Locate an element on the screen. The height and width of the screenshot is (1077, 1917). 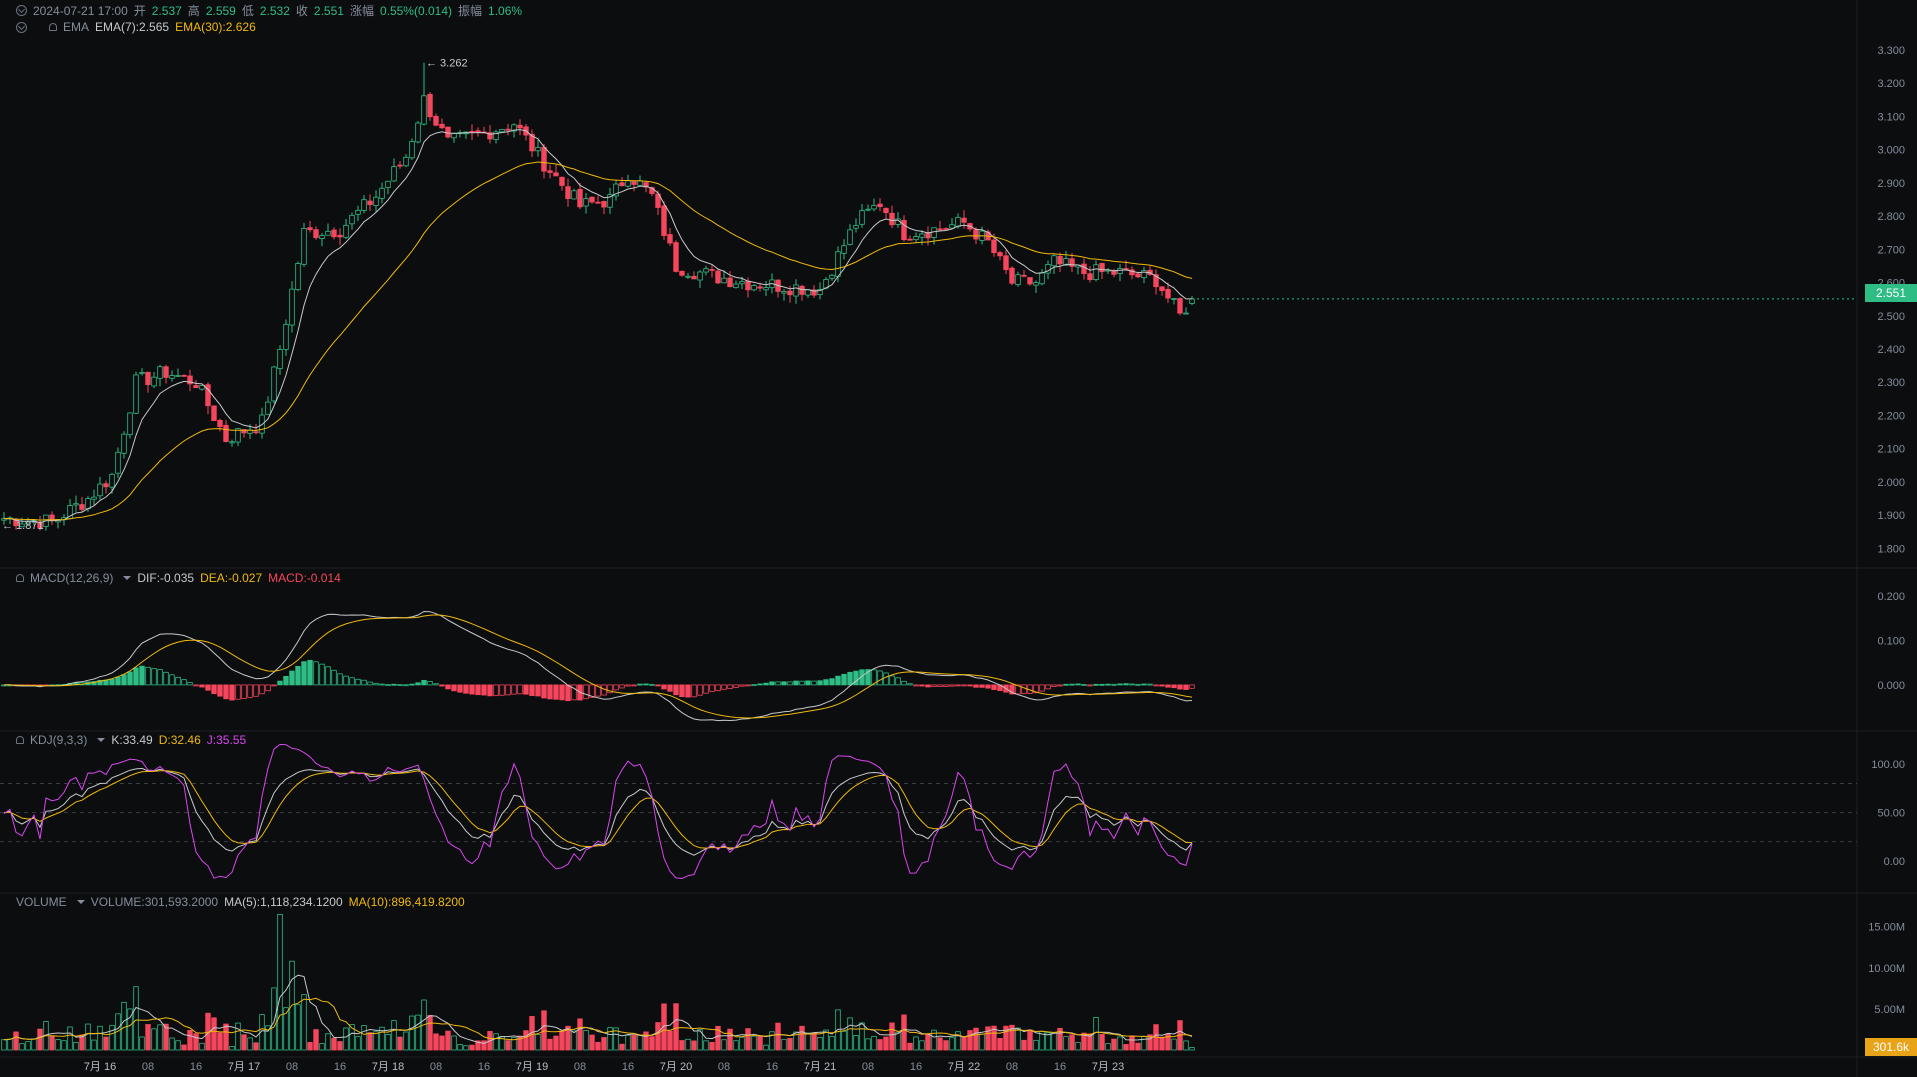
kdj-name: KDJ(9,3,3) is located at coordinates (58, 740).